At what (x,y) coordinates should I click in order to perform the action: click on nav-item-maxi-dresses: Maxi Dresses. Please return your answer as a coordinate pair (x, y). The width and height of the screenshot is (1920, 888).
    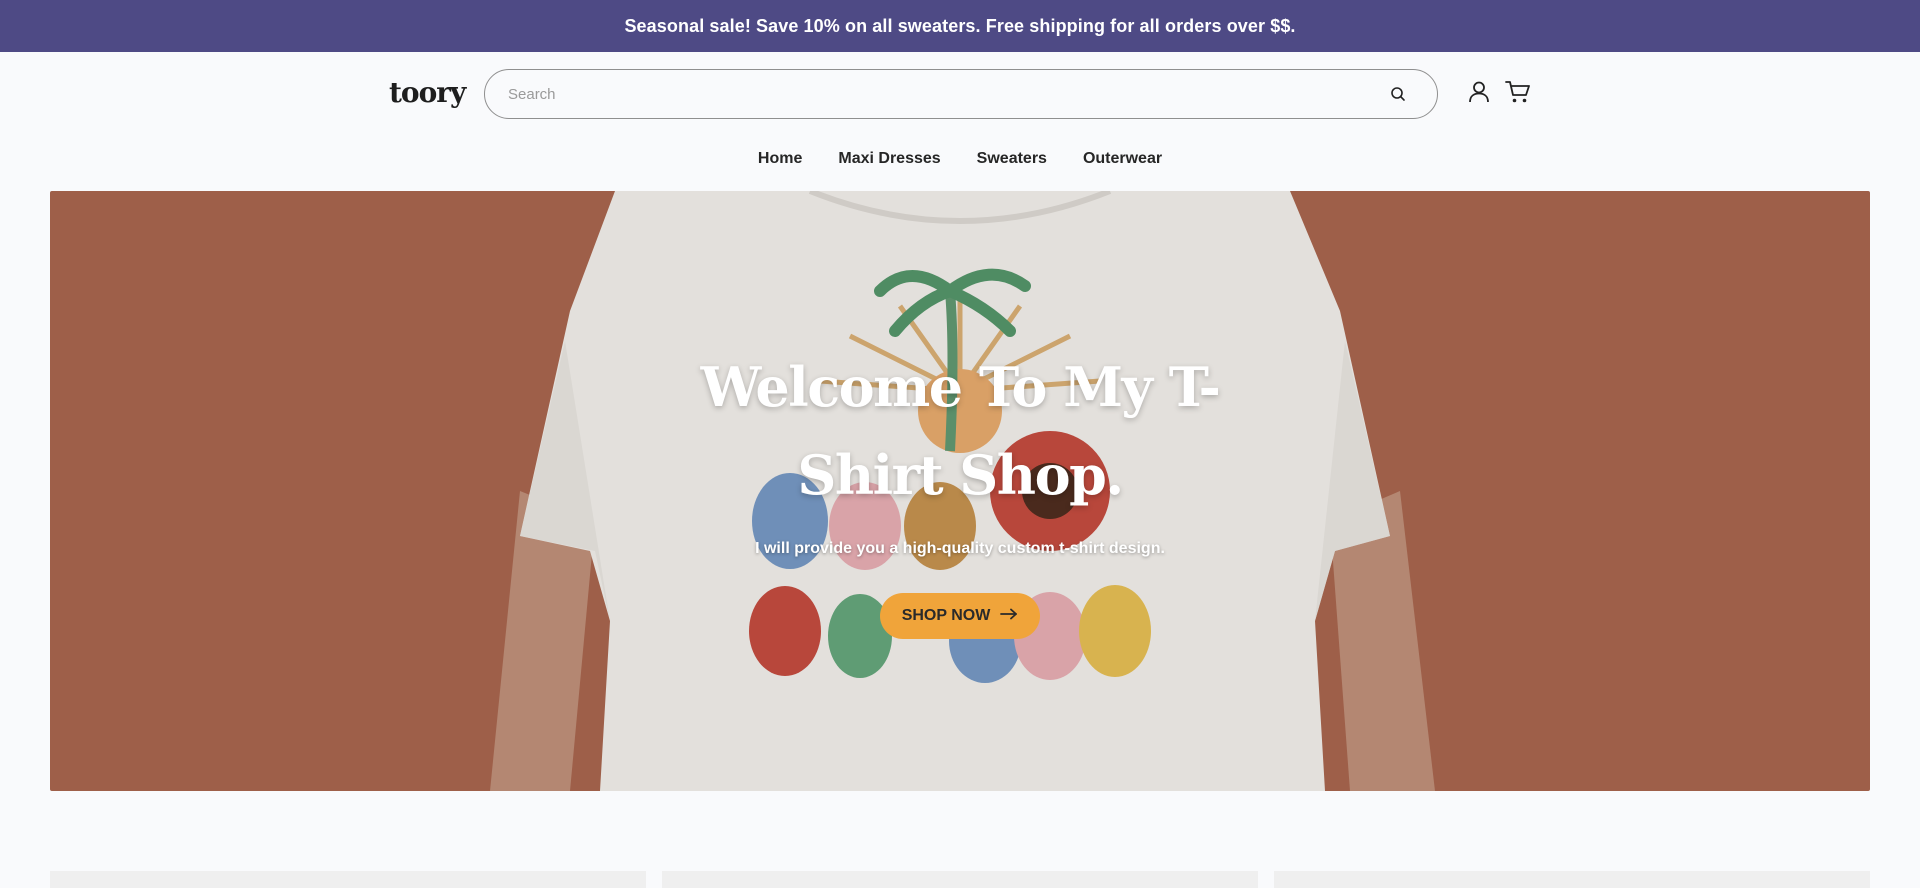
    Looking at the image, I should click on (889, 163).